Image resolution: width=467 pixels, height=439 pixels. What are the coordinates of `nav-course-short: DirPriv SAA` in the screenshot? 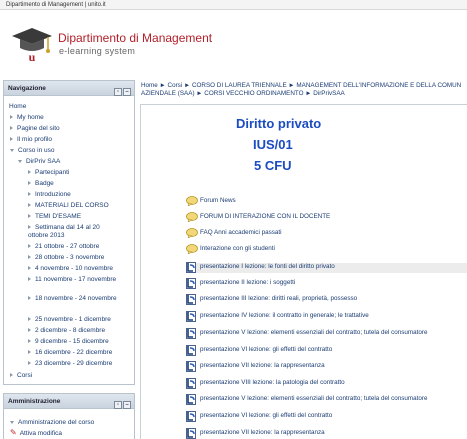 It's located at (39, 162).